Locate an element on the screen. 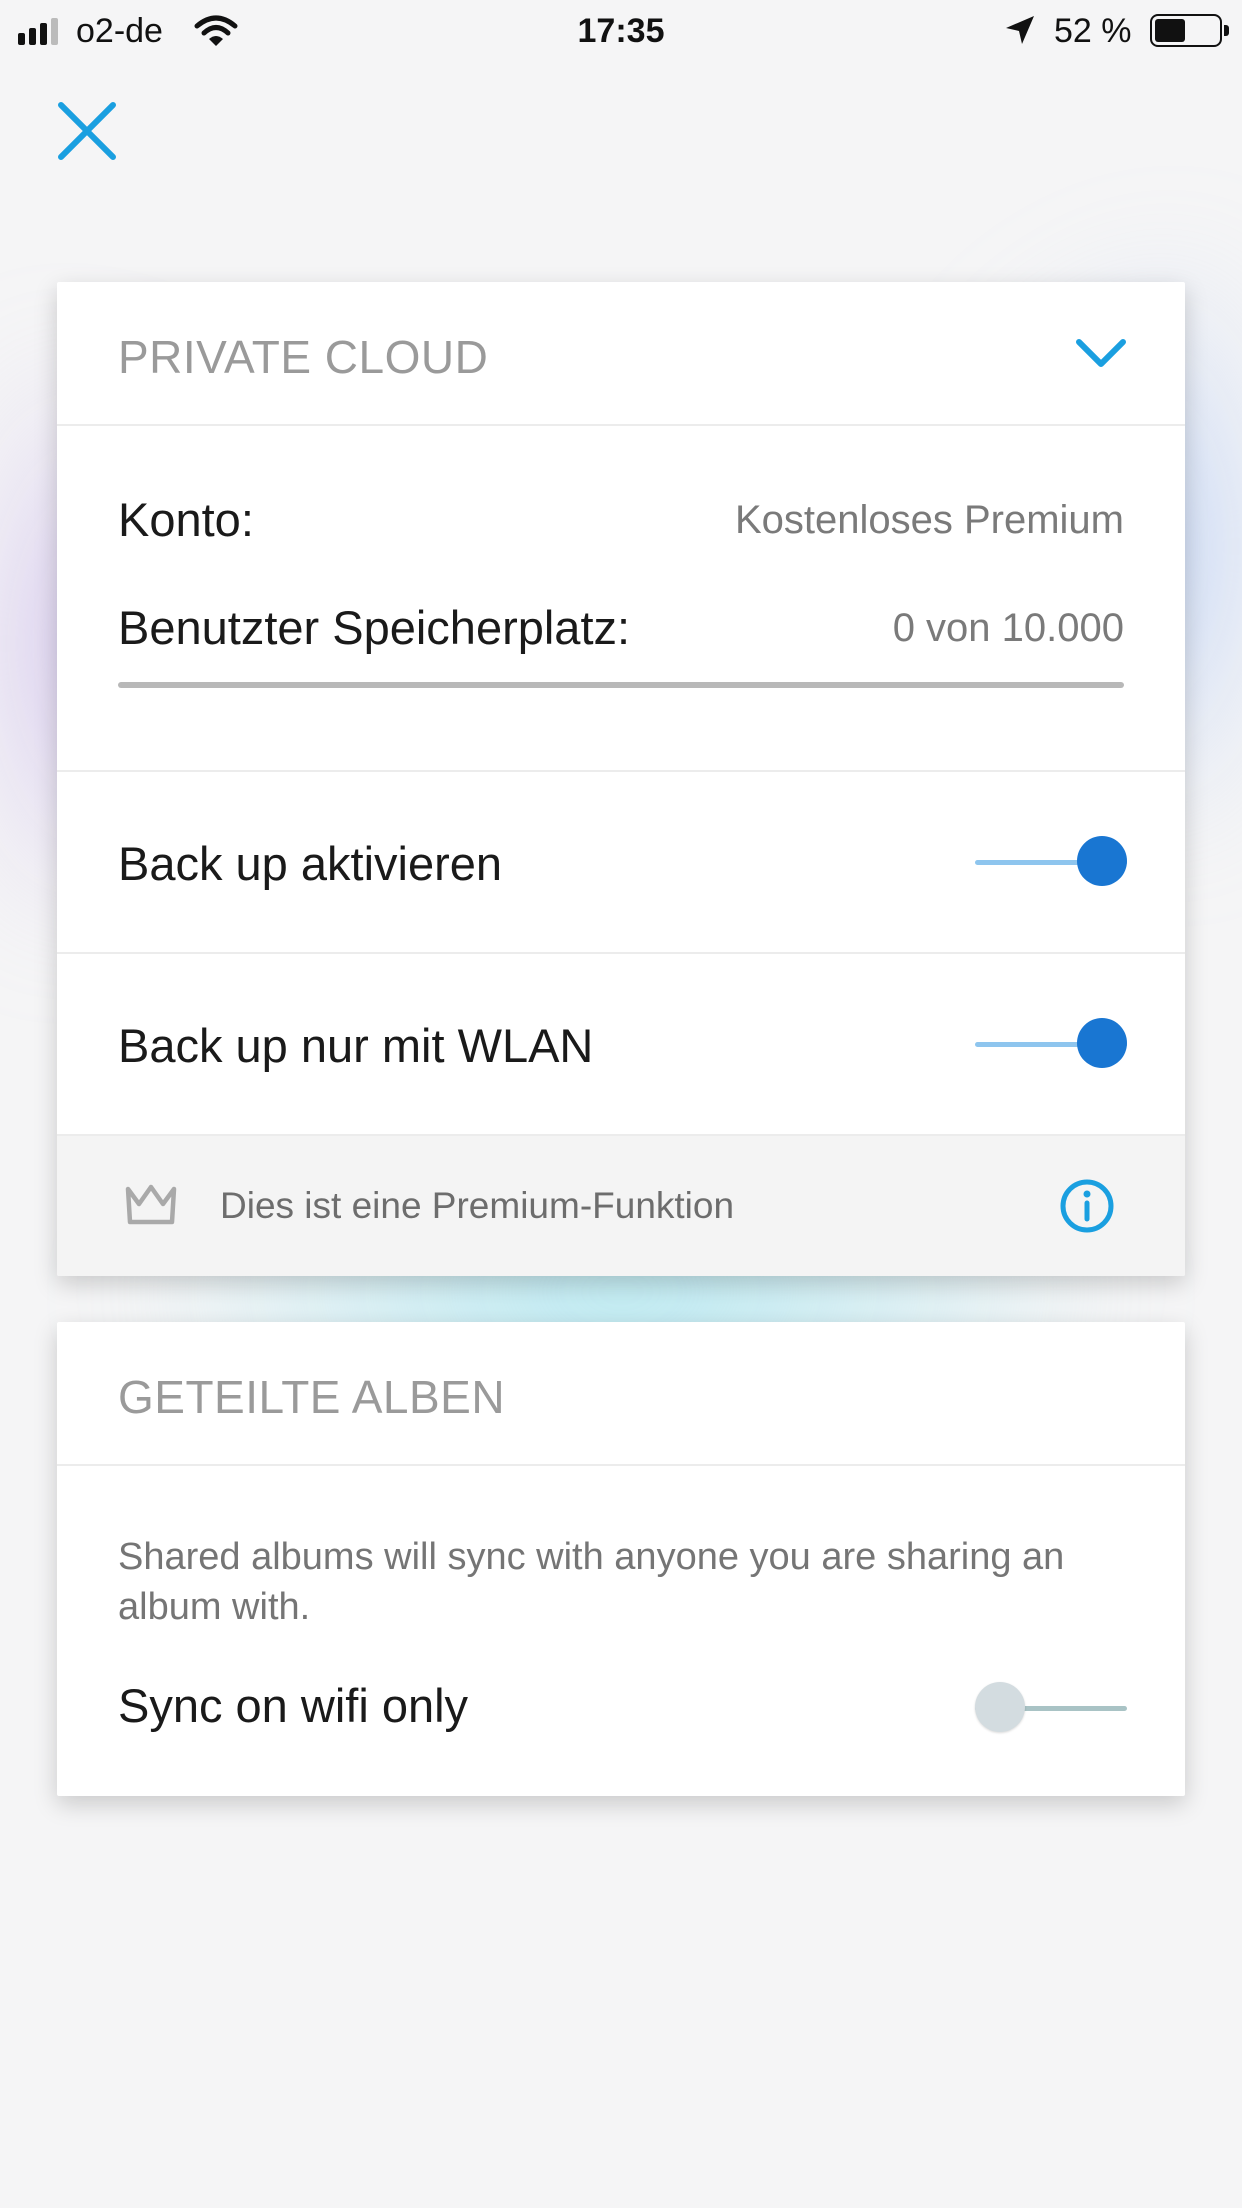 The height and width of the screenshot is (2208, 1242). close-icon is located at coordinates (87, 131).